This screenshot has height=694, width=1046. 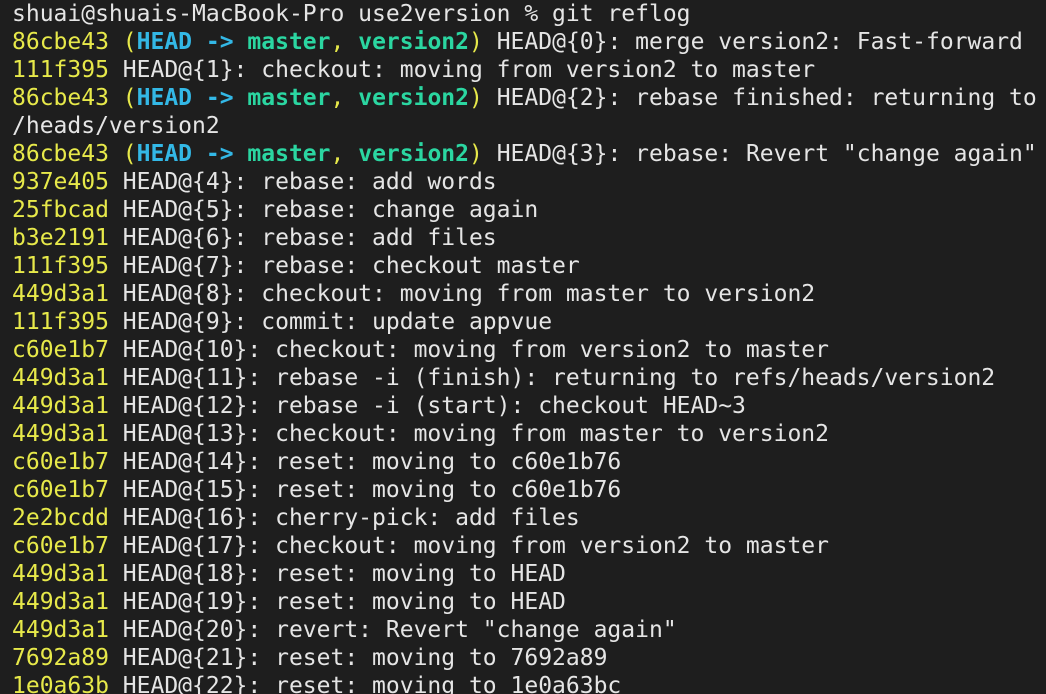 I want to click on commit-hash: 25fbcad, so click(x=60, y=210).